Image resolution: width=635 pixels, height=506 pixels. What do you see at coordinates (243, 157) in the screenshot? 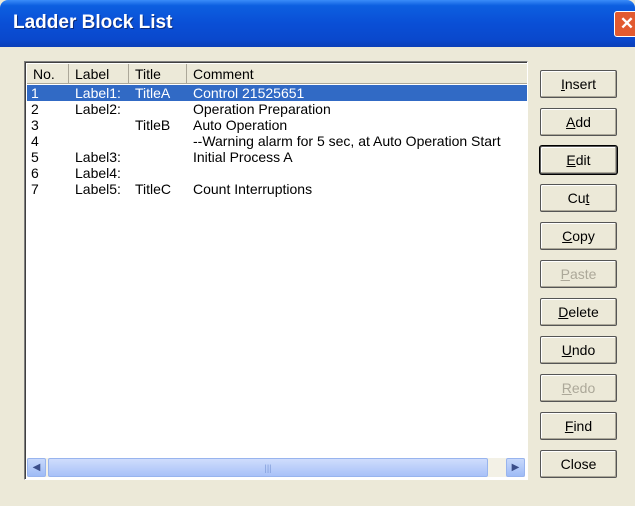
I see `row-comment: Initial Process A` at bounding box center [243, 157].